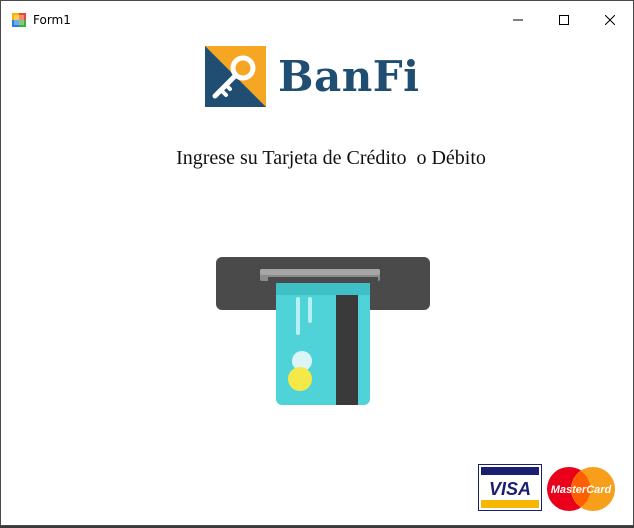 Image resolution: width=634 pixels, height=528 pixels. I want to click on brand-name: BanFi, so click(349, 76).